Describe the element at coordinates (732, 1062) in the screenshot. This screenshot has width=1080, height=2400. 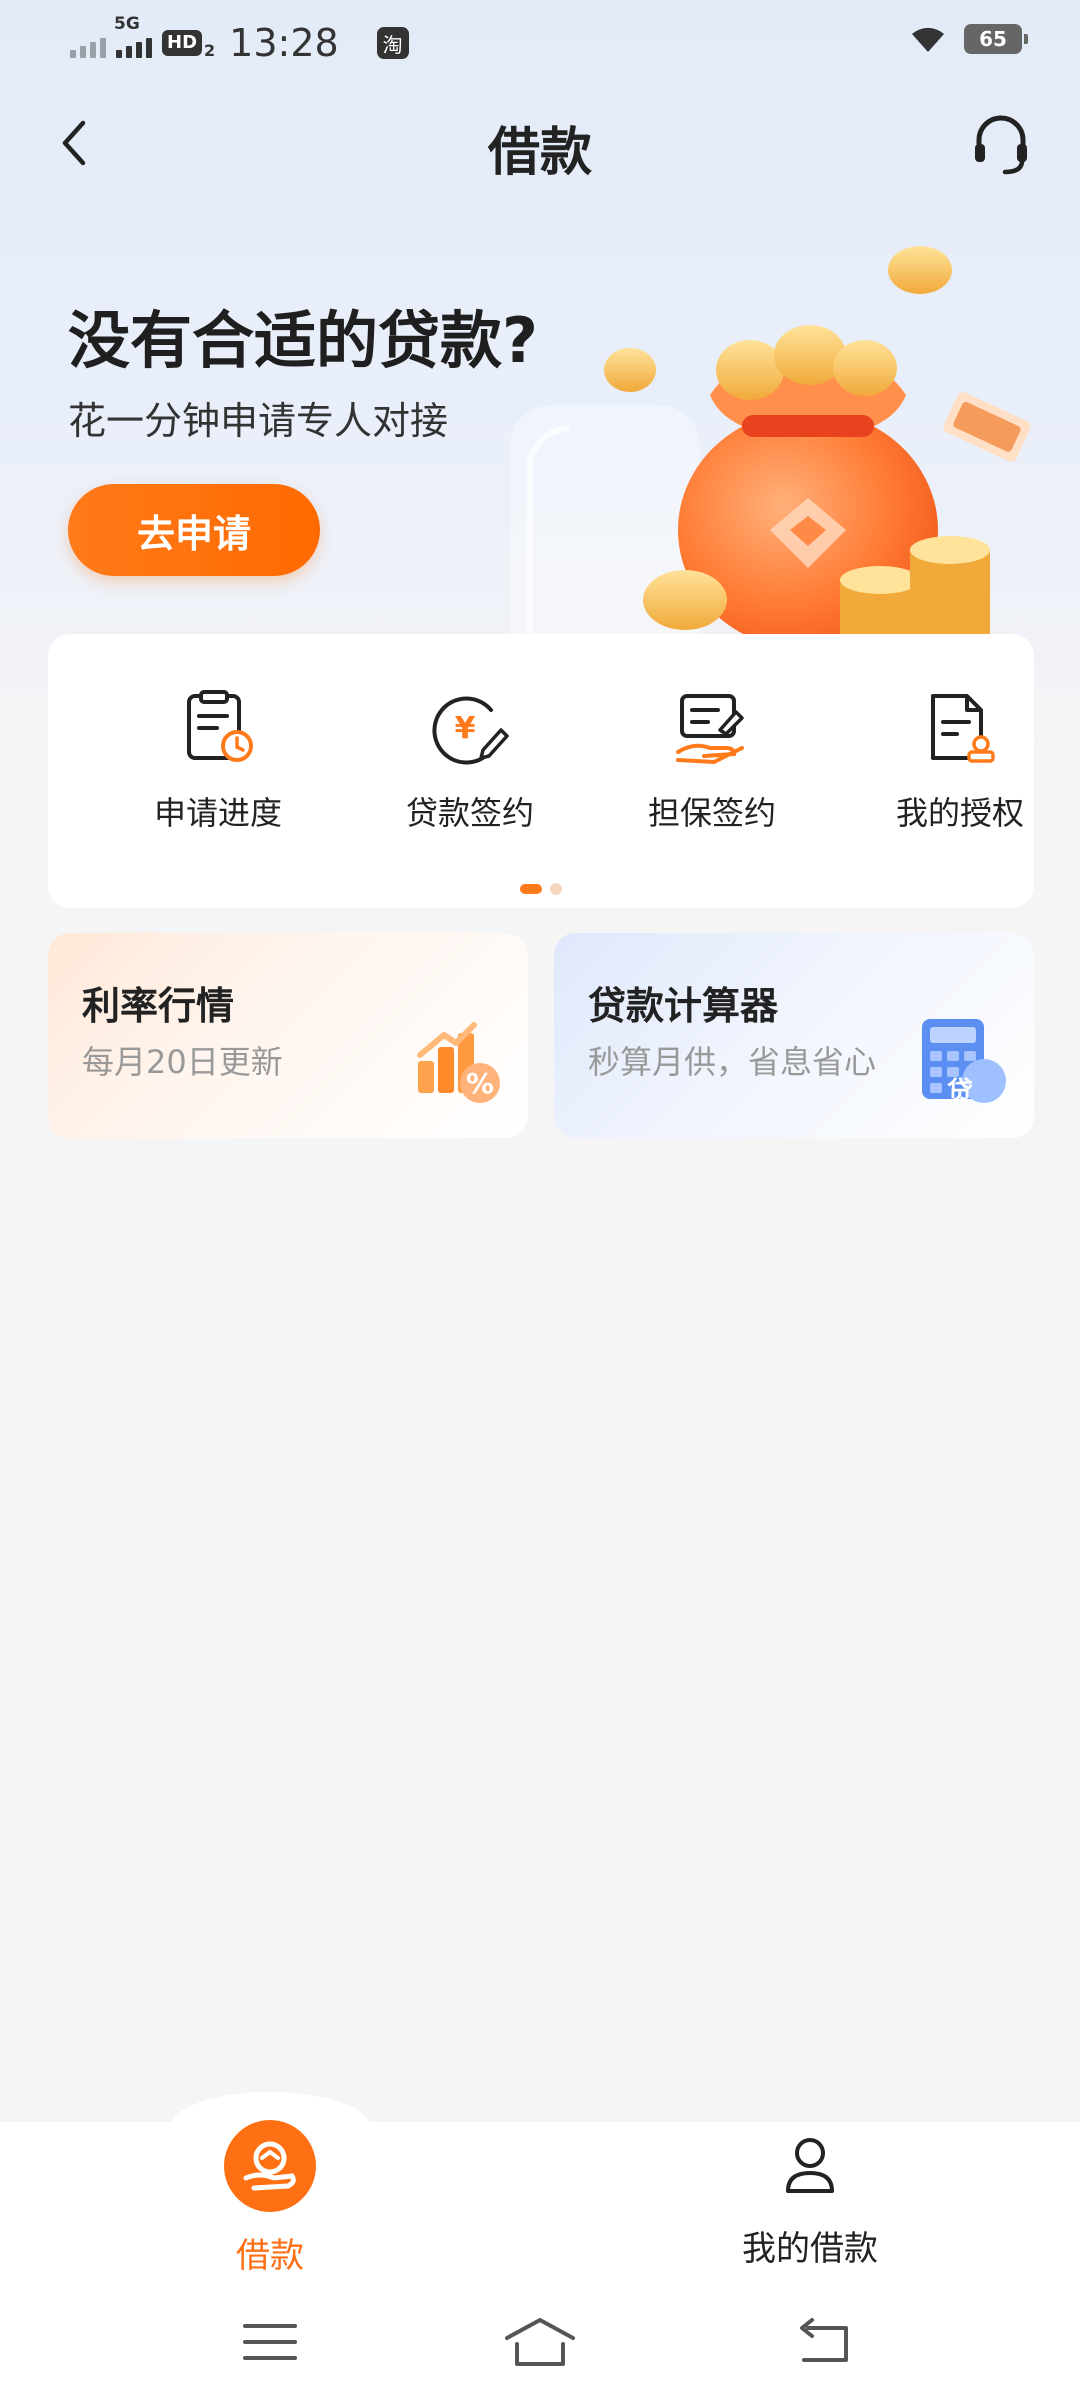
I see `card-subtitle: 秒算月供，省息省心` at that location.